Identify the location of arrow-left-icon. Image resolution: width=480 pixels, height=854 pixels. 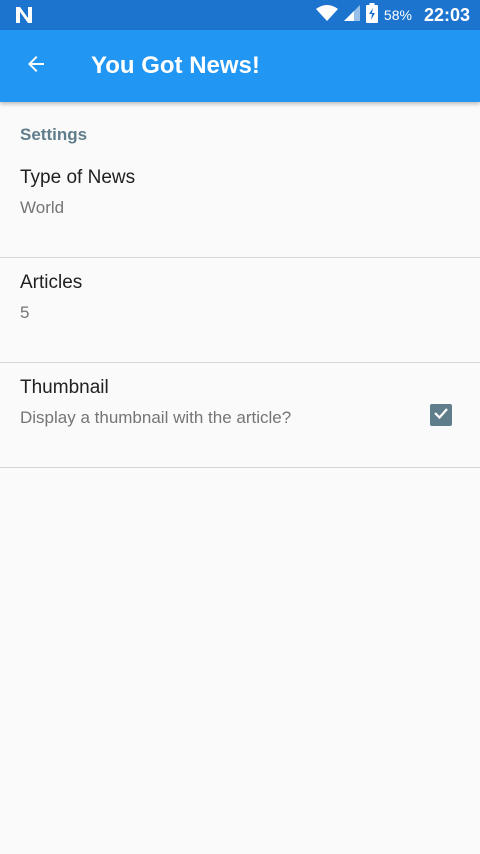
(36, 66).